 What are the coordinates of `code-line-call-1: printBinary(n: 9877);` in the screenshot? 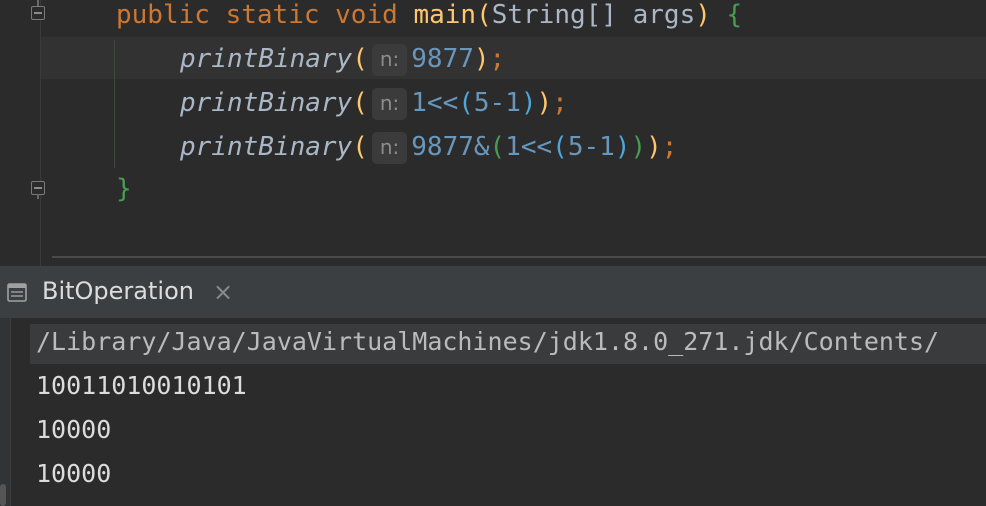 It's located at (342, 60).